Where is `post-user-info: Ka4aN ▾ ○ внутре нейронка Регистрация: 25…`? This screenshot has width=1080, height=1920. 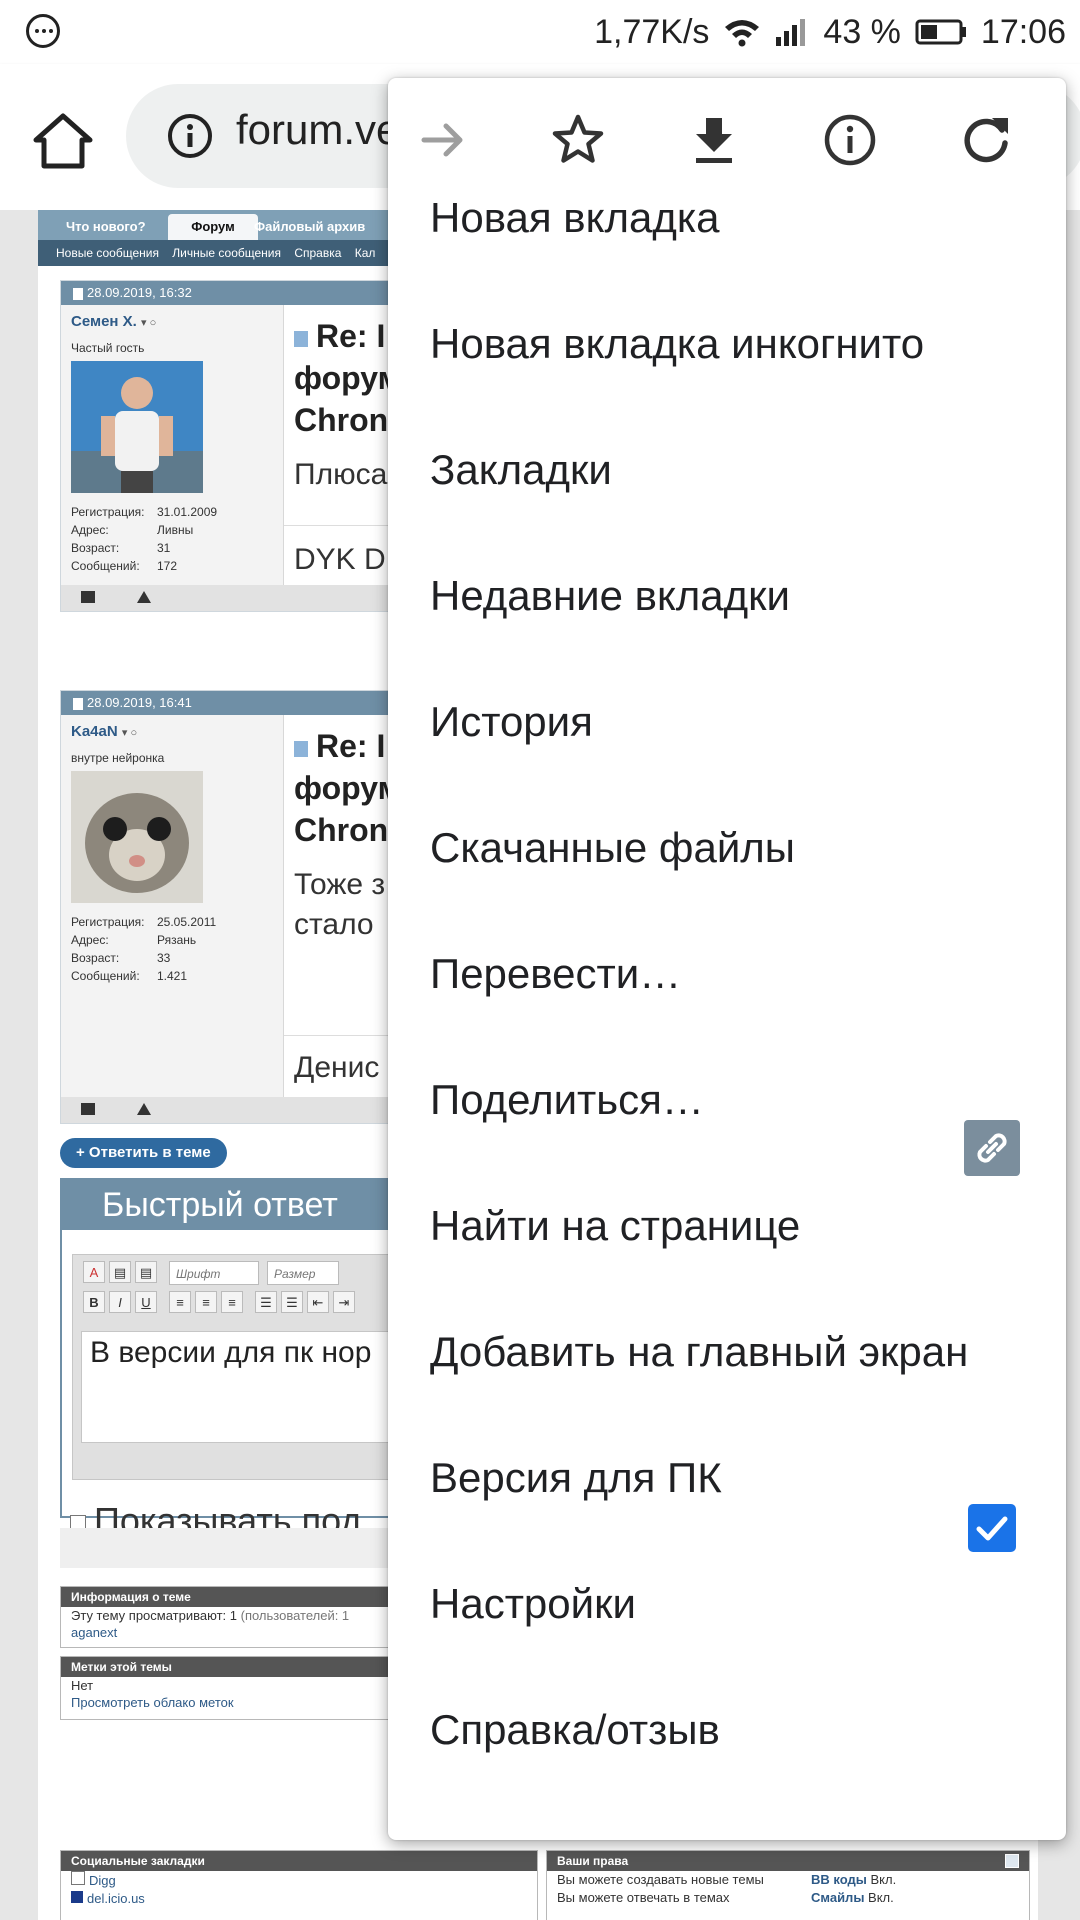 post-user-info: Ka4aN ▾ ○ внутре нейронка Регистрация: 25… is located at coordinates (172, 906).